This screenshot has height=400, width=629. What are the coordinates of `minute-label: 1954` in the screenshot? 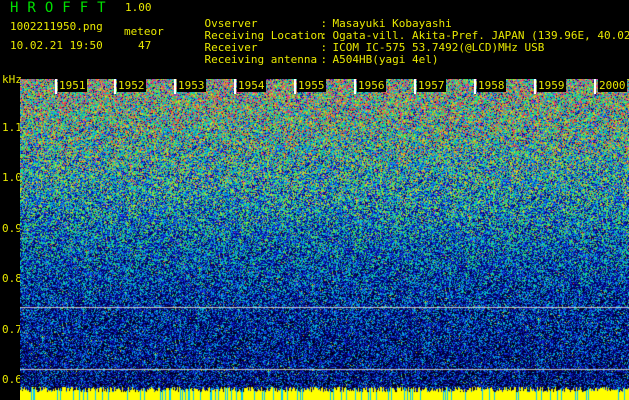 It's located at (251, 85).